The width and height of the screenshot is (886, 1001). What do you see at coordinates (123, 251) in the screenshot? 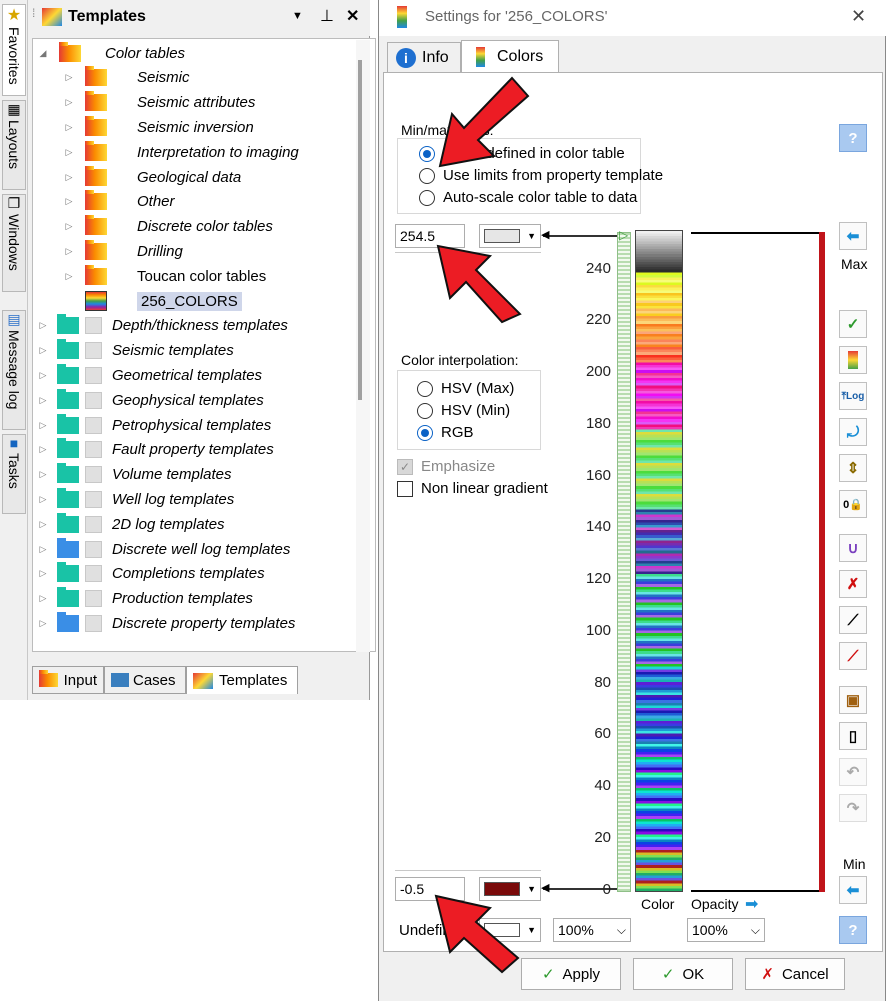
I see `tree-item: ▷ Drilling` at bounding box center [123, 251].